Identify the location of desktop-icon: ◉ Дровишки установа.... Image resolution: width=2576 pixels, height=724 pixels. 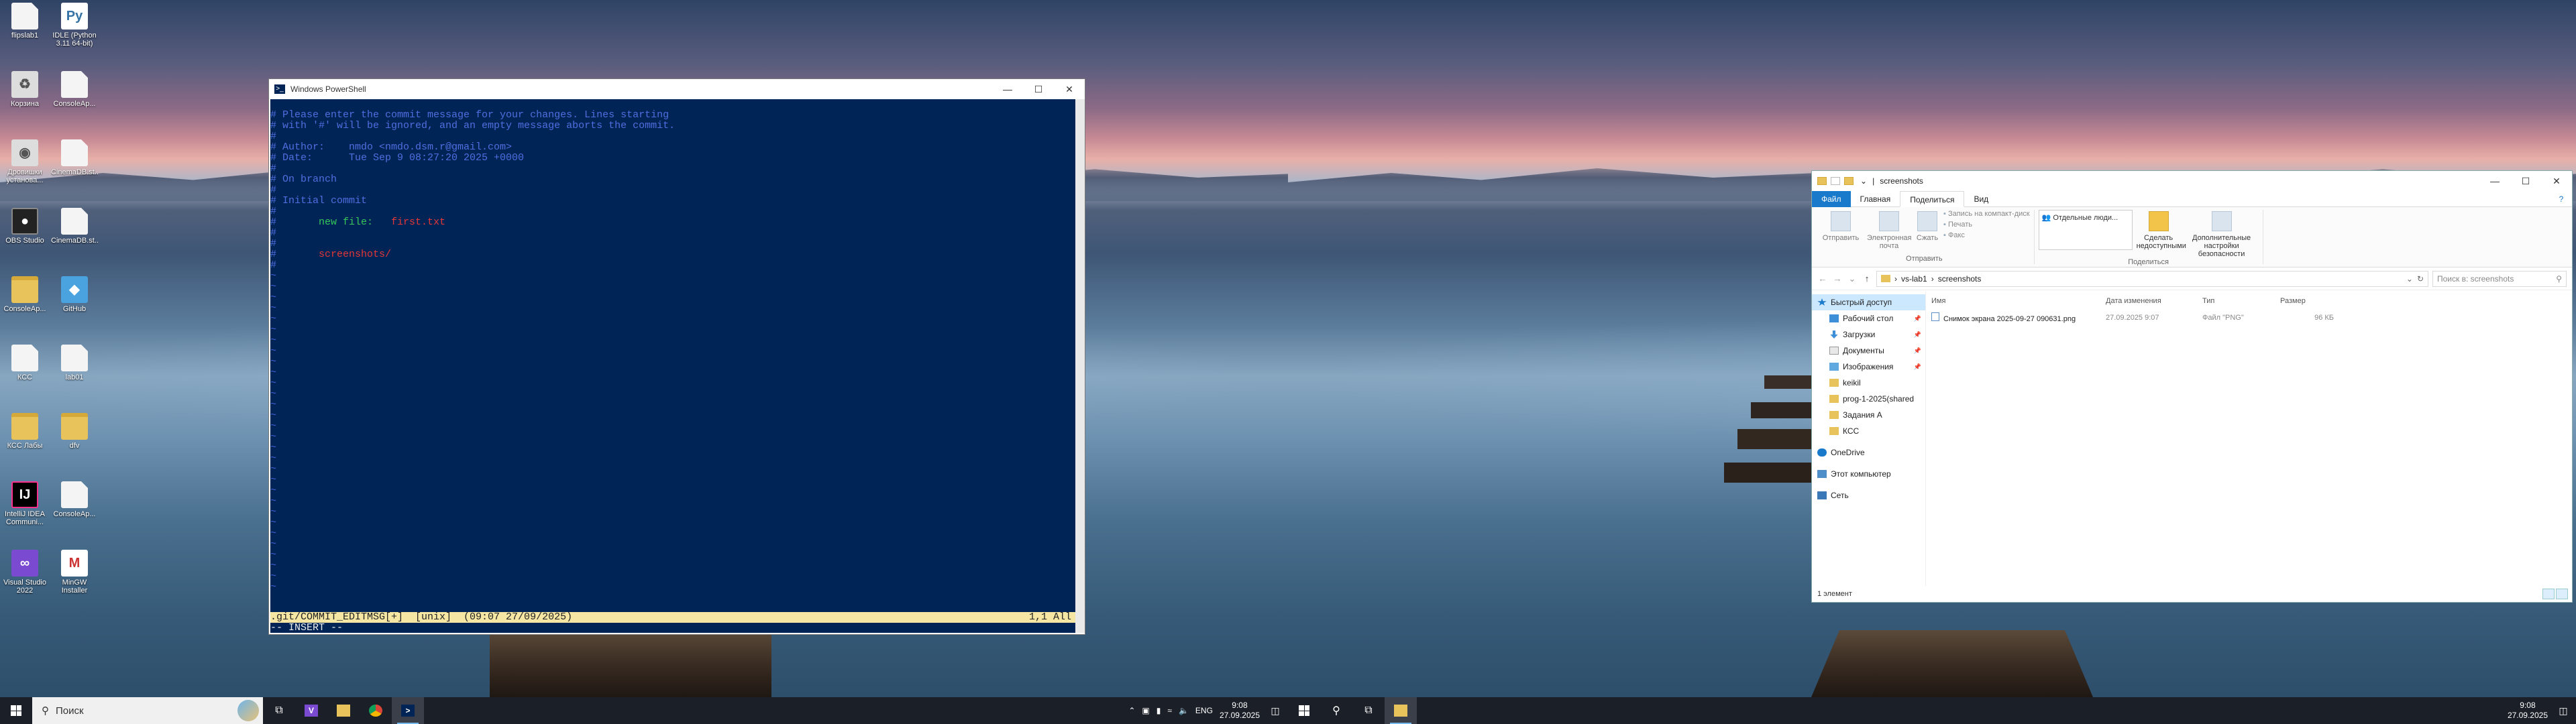
(24, 161).